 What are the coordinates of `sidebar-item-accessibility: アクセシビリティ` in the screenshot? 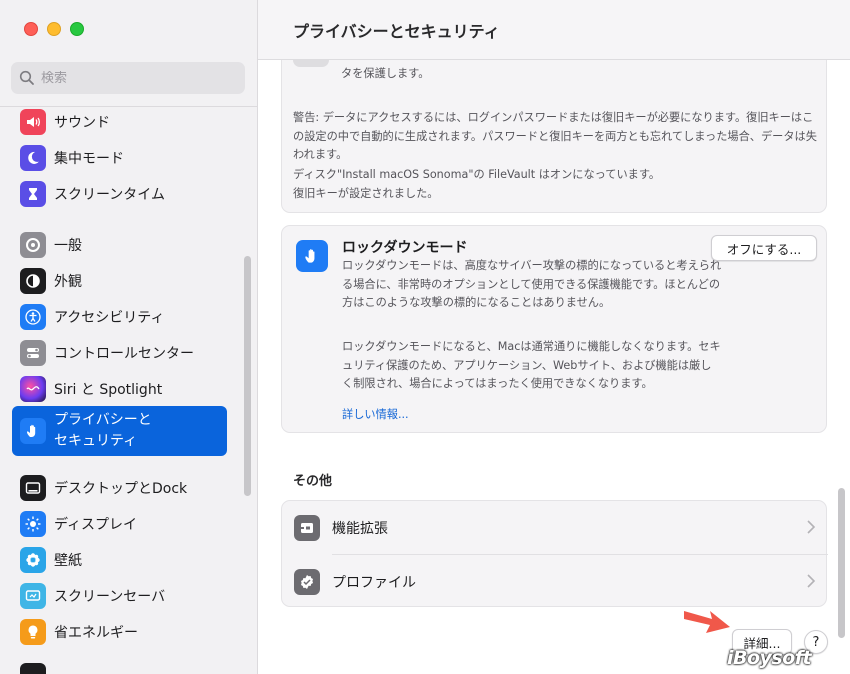 It's located at (119, 317).